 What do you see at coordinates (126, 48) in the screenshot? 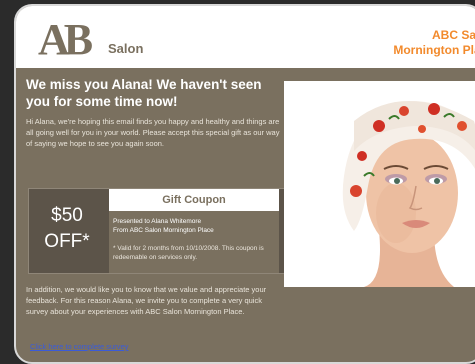
I see `logo-word: Salon` at bounding box center [126, 48].